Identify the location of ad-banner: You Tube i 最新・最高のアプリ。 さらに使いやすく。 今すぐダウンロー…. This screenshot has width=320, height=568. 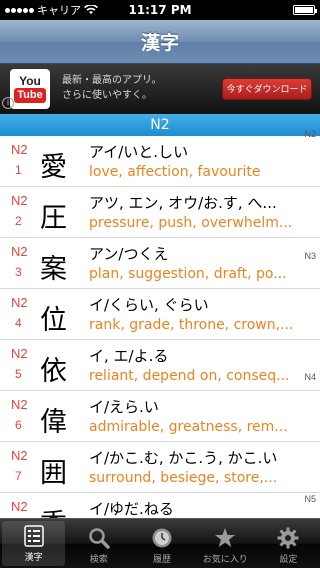
(160, 89).